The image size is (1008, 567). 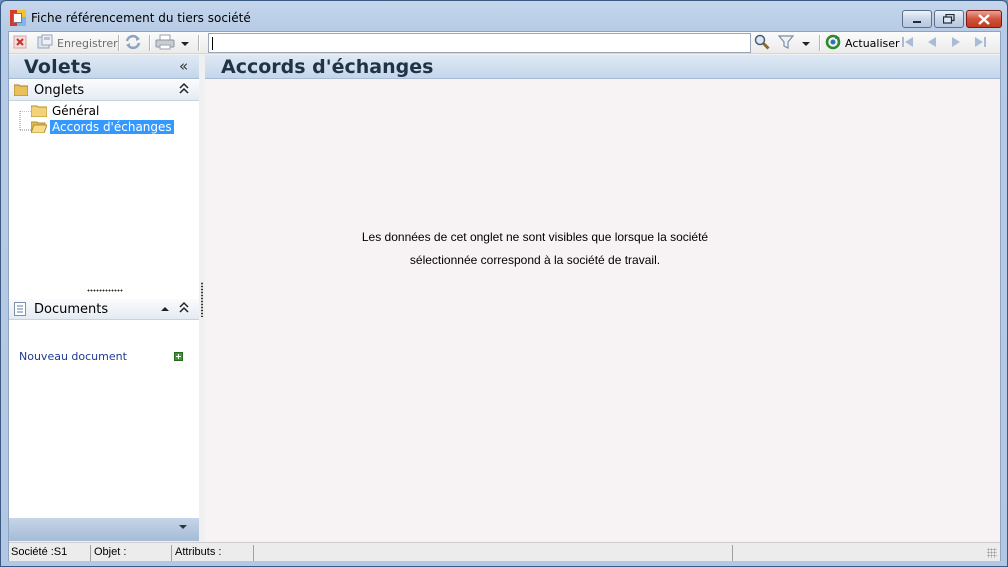 I want to click on search-input, so click(x=479, y=43).